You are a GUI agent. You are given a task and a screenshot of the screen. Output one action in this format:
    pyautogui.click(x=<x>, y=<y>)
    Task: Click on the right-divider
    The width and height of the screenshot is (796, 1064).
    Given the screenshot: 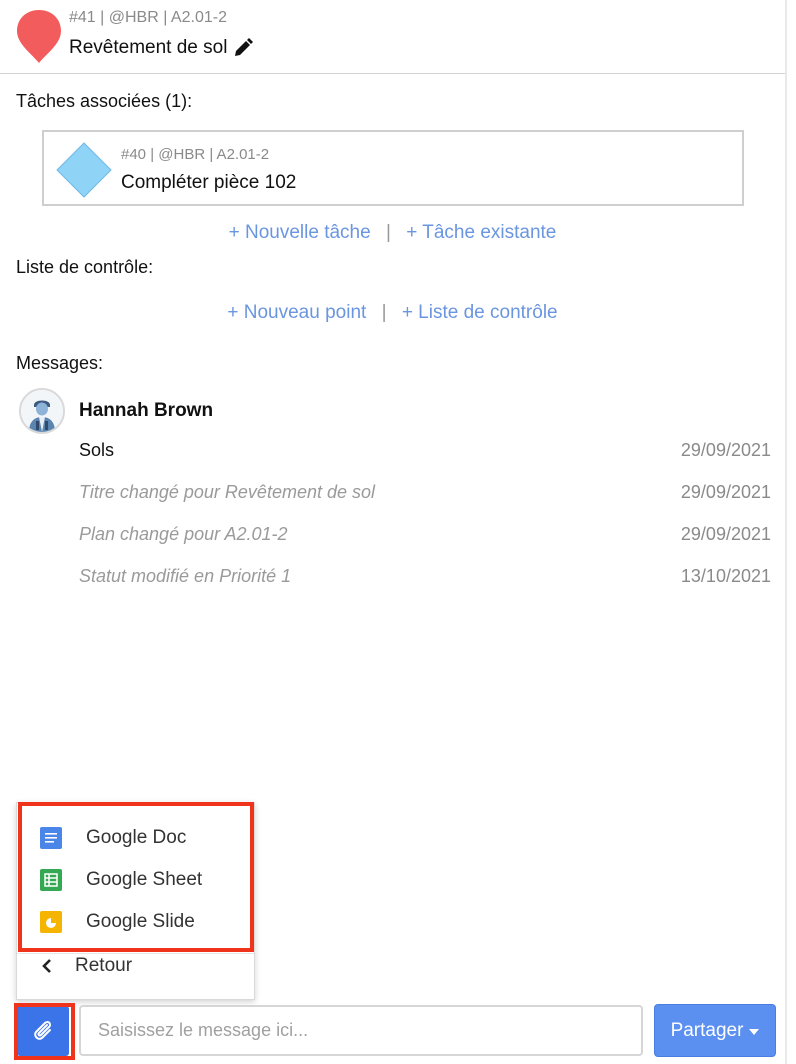 What is the action you would take?
    pyautogui.click(x=786, y=532)
    